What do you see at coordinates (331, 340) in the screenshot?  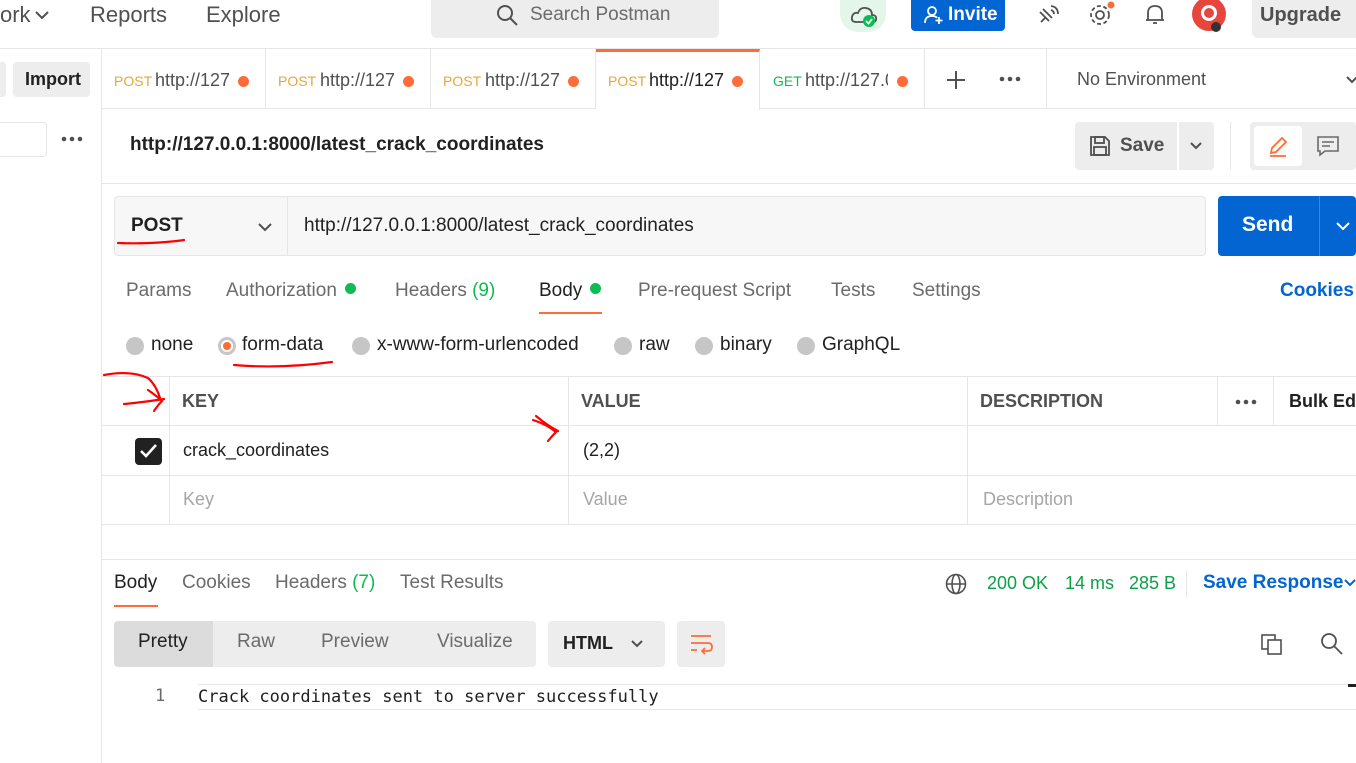 I see `red-annotations` at bounding box center [331, 340].